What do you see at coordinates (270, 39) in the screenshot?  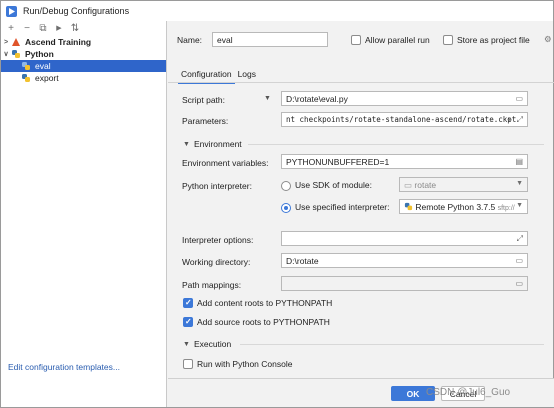 I see `name-input: eval` at bounding box center [270, 39].